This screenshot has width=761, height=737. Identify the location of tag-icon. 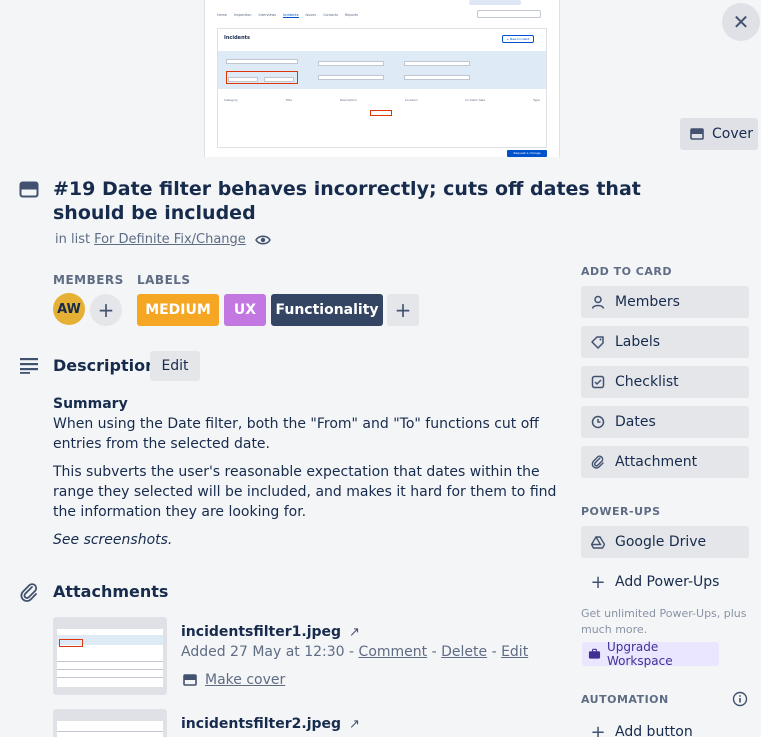
(598, 342).